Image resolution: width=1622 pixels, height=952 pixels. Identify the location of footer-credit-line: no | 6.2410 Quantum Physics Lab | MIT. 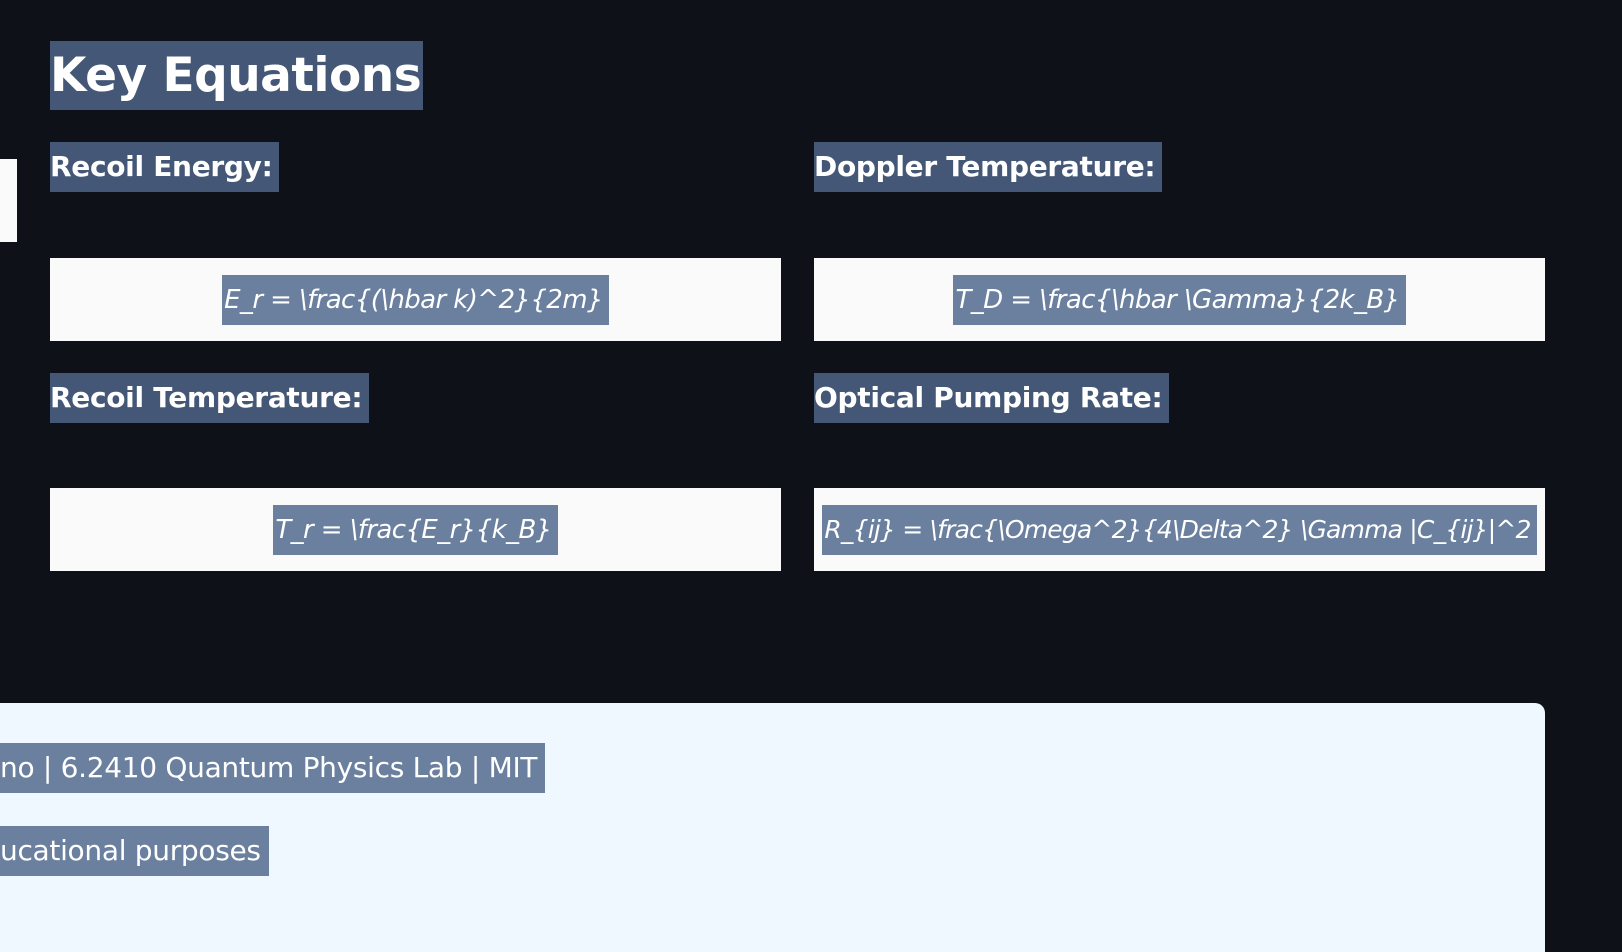
(273, 768).